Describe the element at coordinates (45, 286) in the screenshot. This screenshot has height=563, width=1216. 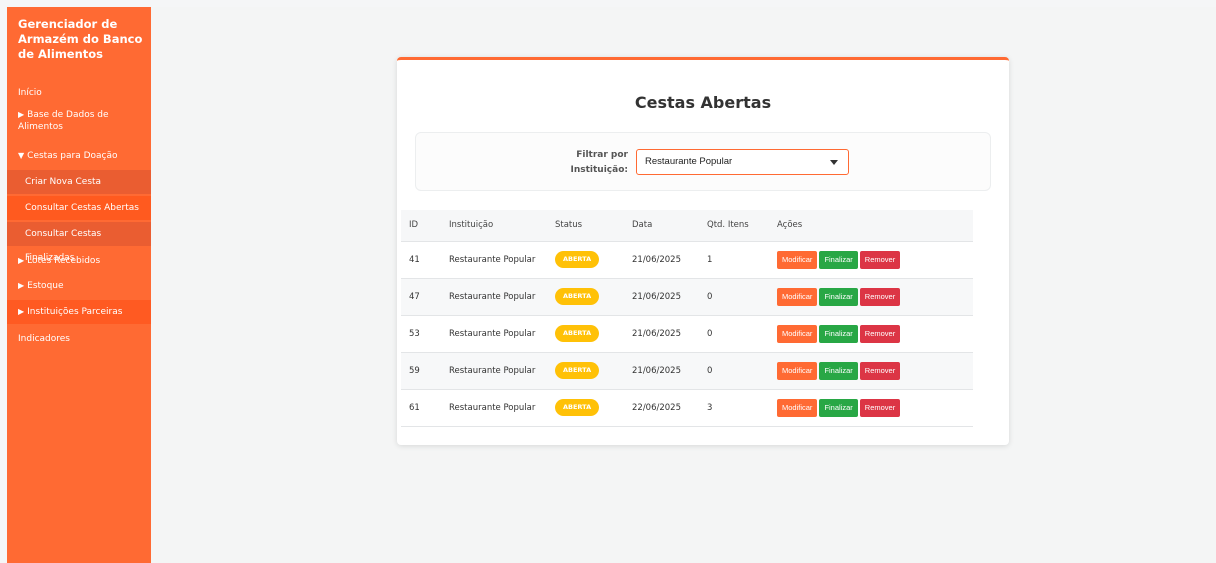
I see `sidebar-item-label: Estoque` at that location.